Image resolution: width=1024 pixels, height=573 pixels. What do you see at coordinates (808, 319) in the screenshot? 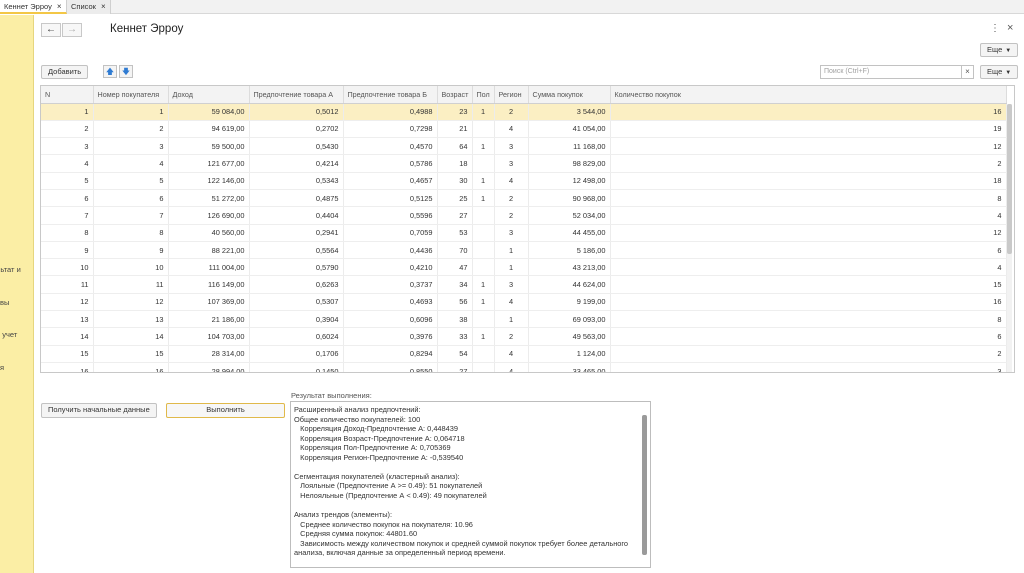
I see `table-cell: 8` at bounding box center [808, 319].